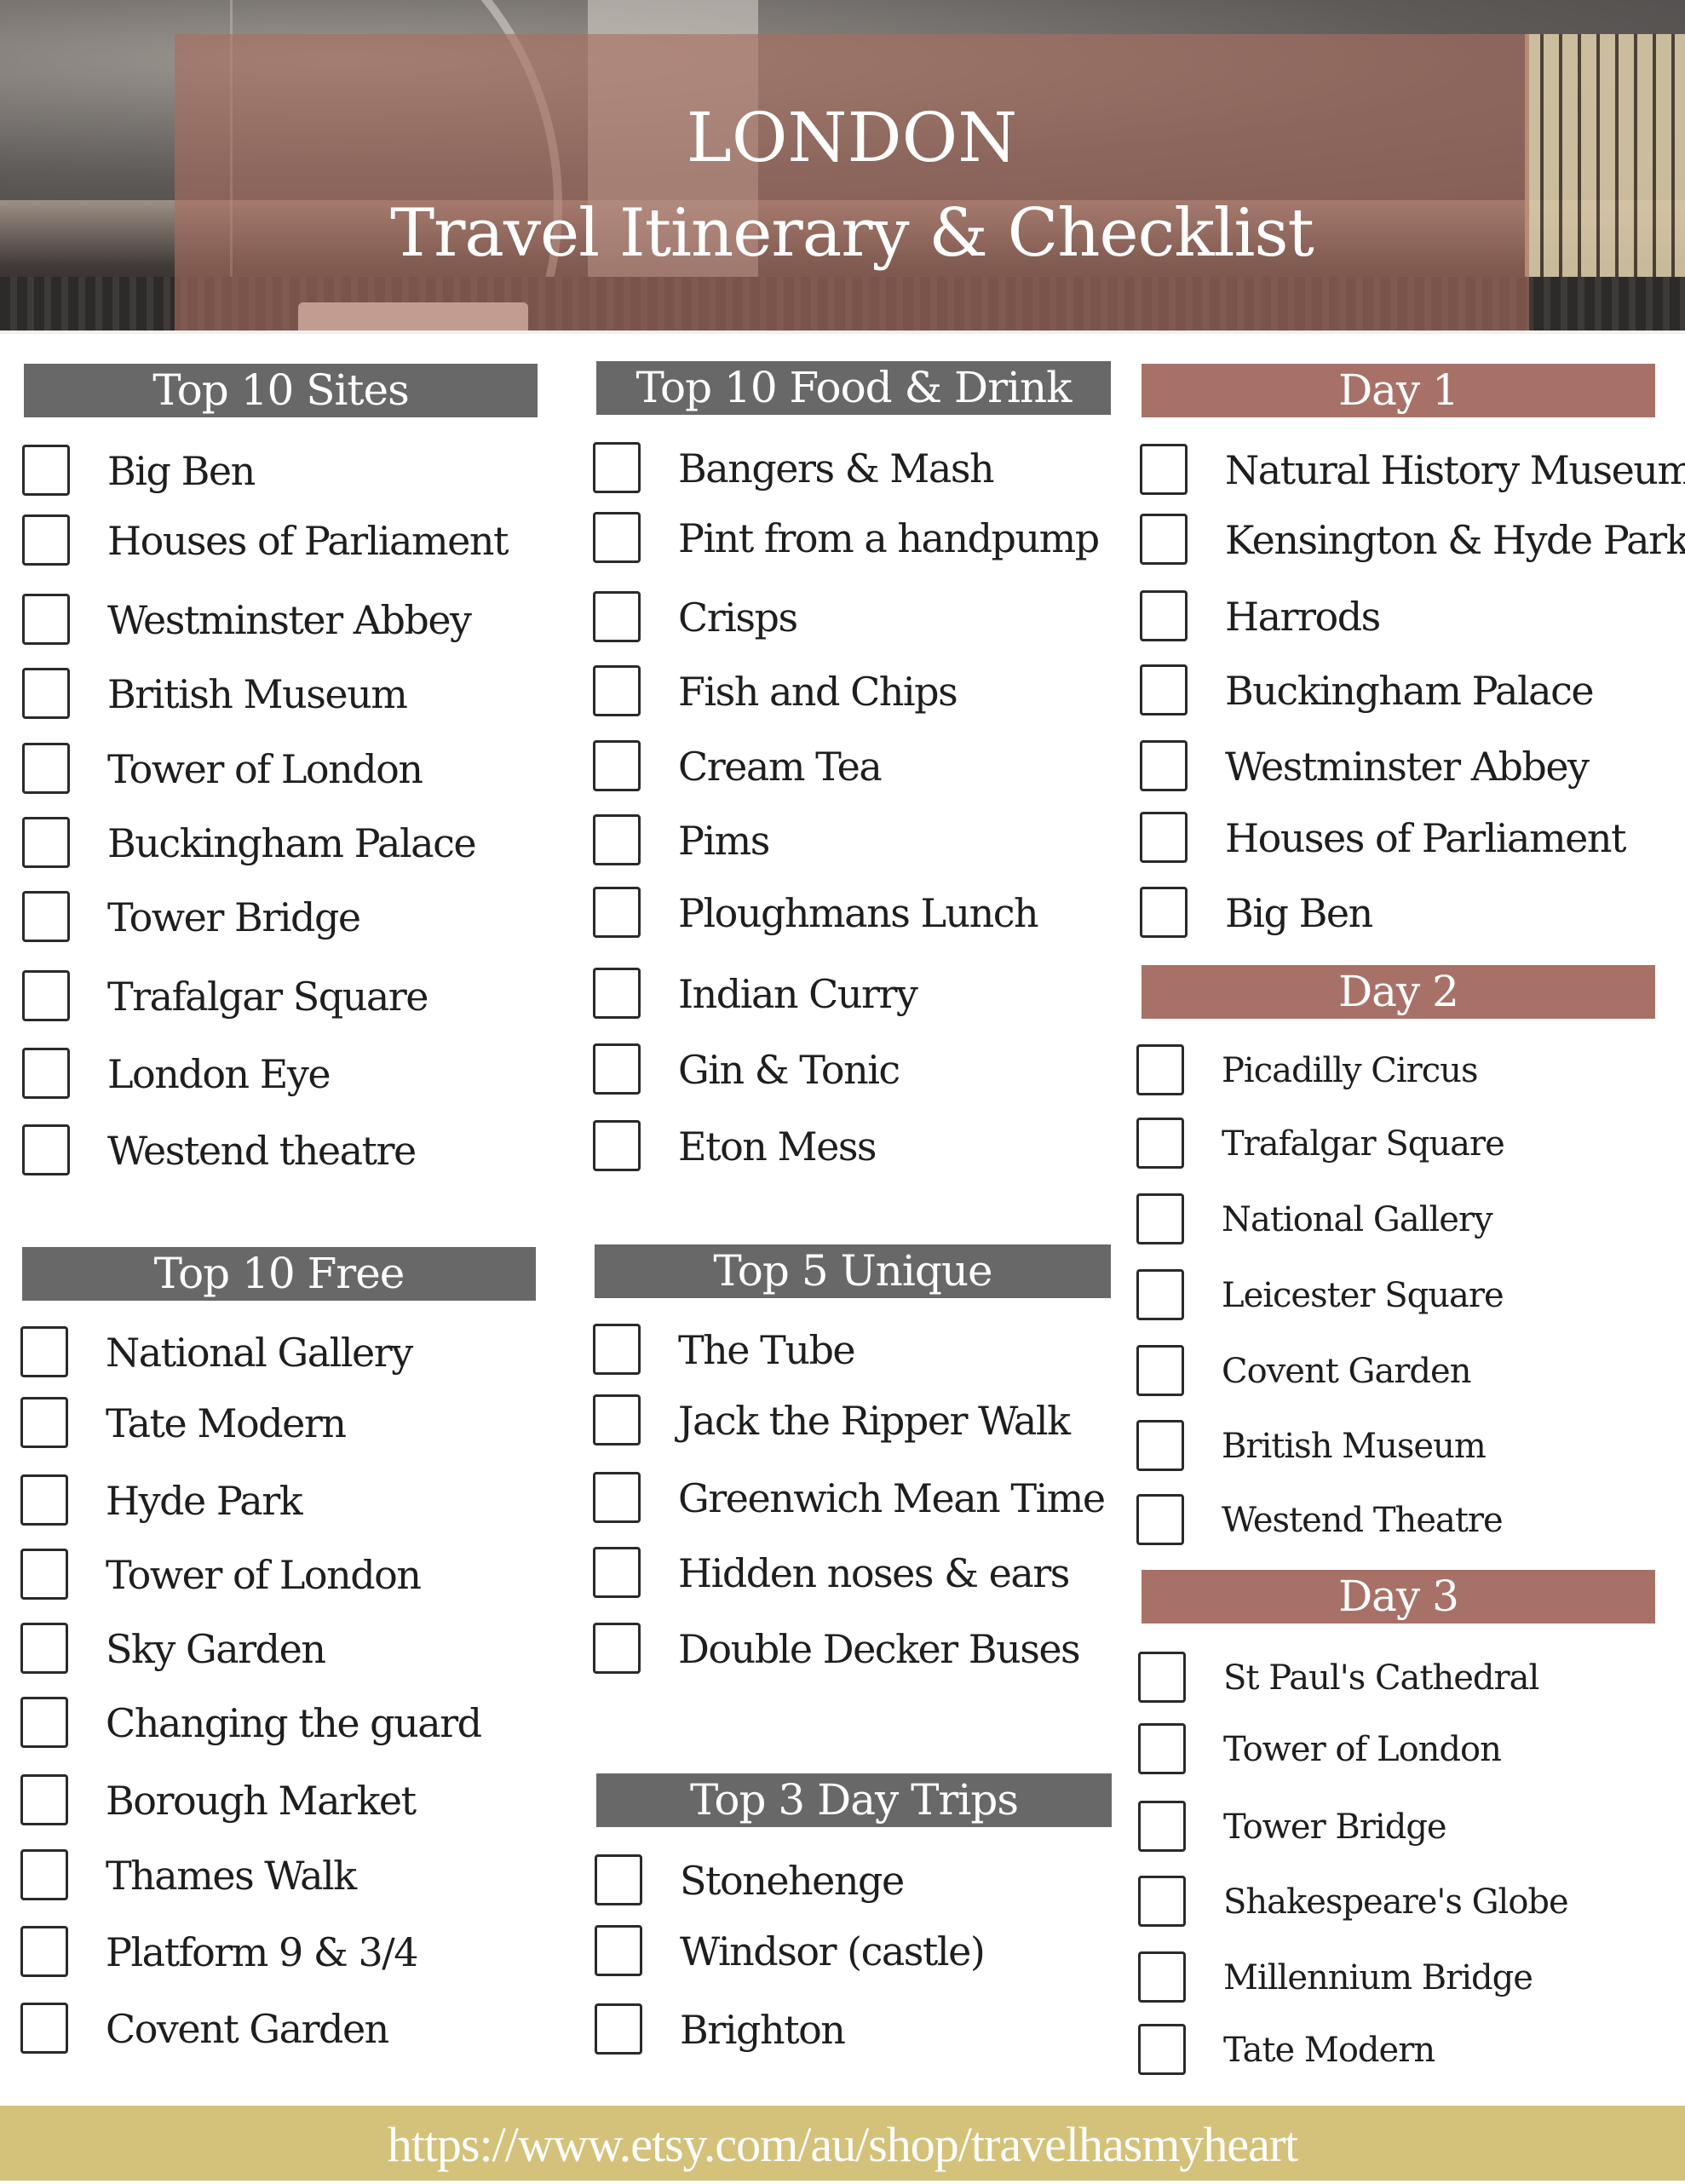  I want to click on checklist-item: Harrods, so click(1401, 616).